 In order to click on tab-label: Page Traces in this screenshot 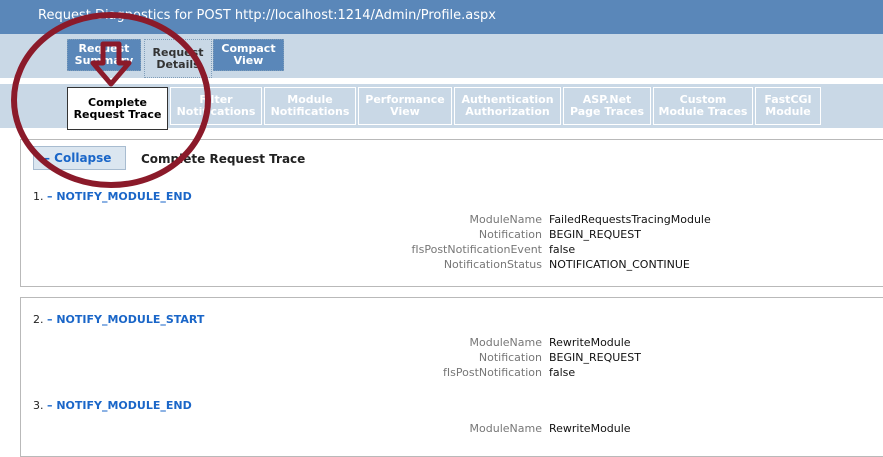, I will do `click(607, 111)`.